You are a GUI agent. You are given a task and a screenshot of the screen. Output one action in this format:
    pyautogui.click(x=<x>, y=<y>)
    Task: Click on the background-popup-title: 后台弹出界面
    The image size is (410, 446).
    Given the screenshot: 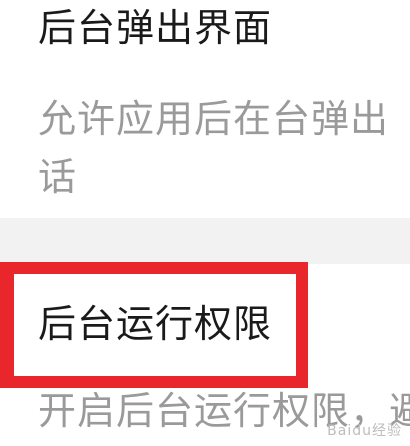 What is the action you would take?
    pyautogui.click(x=155, y=28)
    